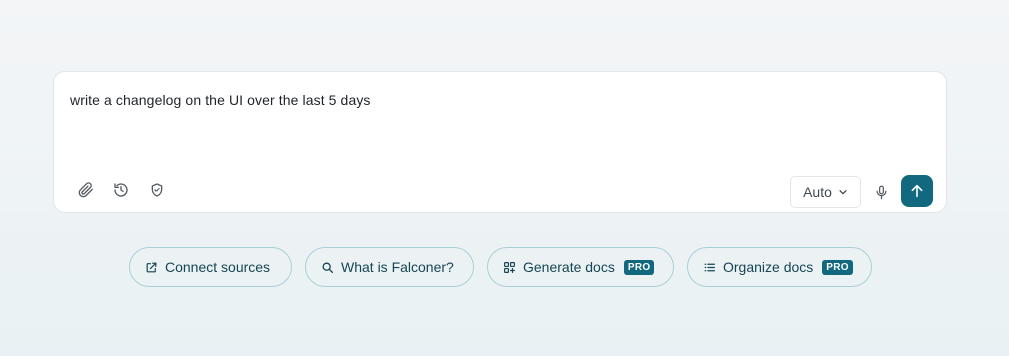 The image size is (1009, 356). Describe the element at coordinates (397, 267) in the screenshot. I see `suggestion-label: What is Falconer?` at that location.